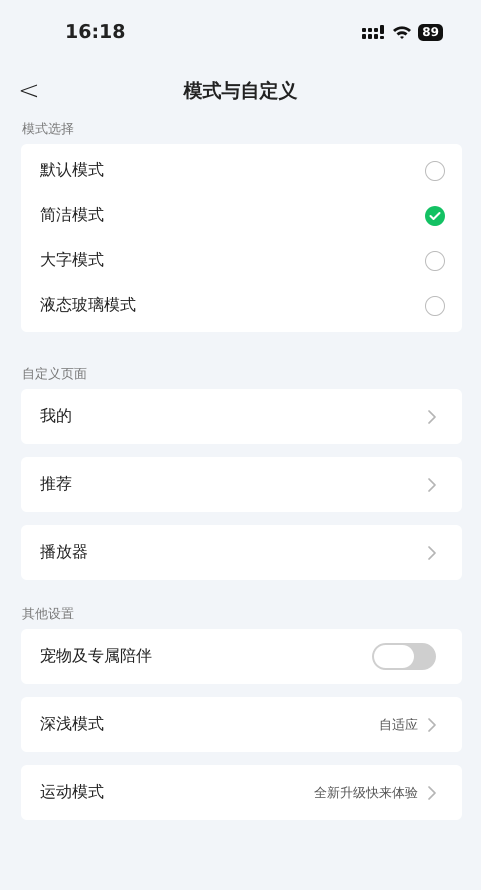 The height and width of the screenshot is (890, 481). I want to click on mode-option: 默认模式, so click(241, 170).